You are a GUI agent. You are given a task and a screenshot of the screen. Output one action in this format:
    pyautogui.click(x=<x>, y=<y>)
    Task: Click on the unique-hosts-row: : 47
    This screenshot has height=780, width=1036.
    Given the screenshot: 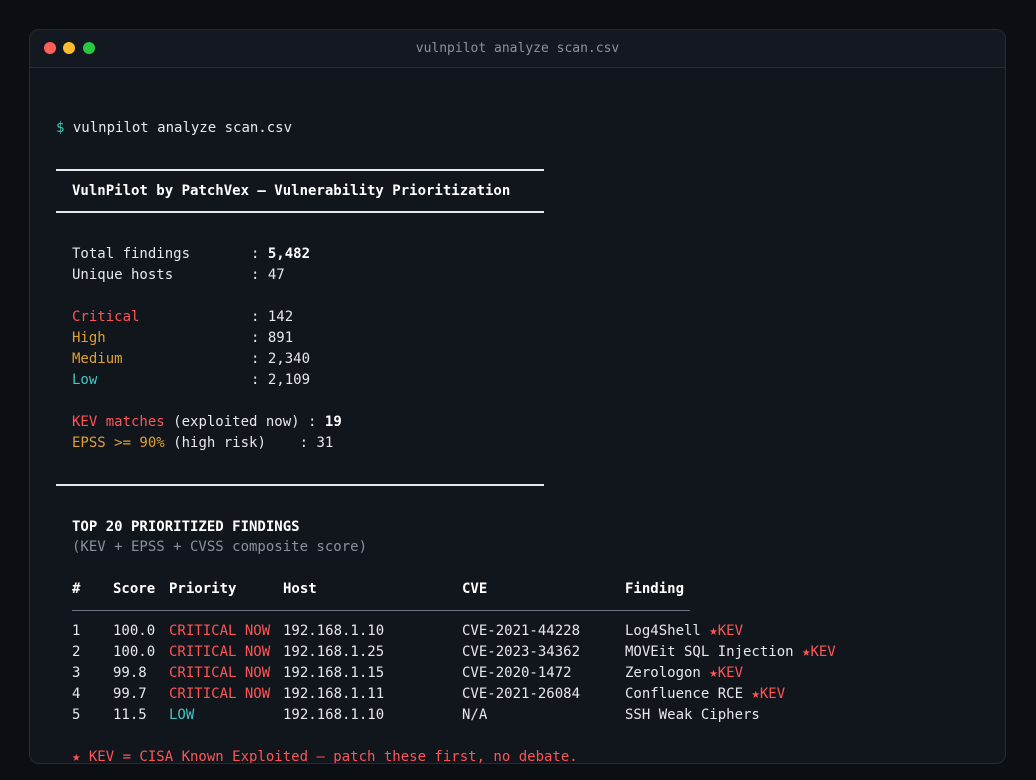 What is the action you would take?
    pyautogui.click(x=268, y=275)
    